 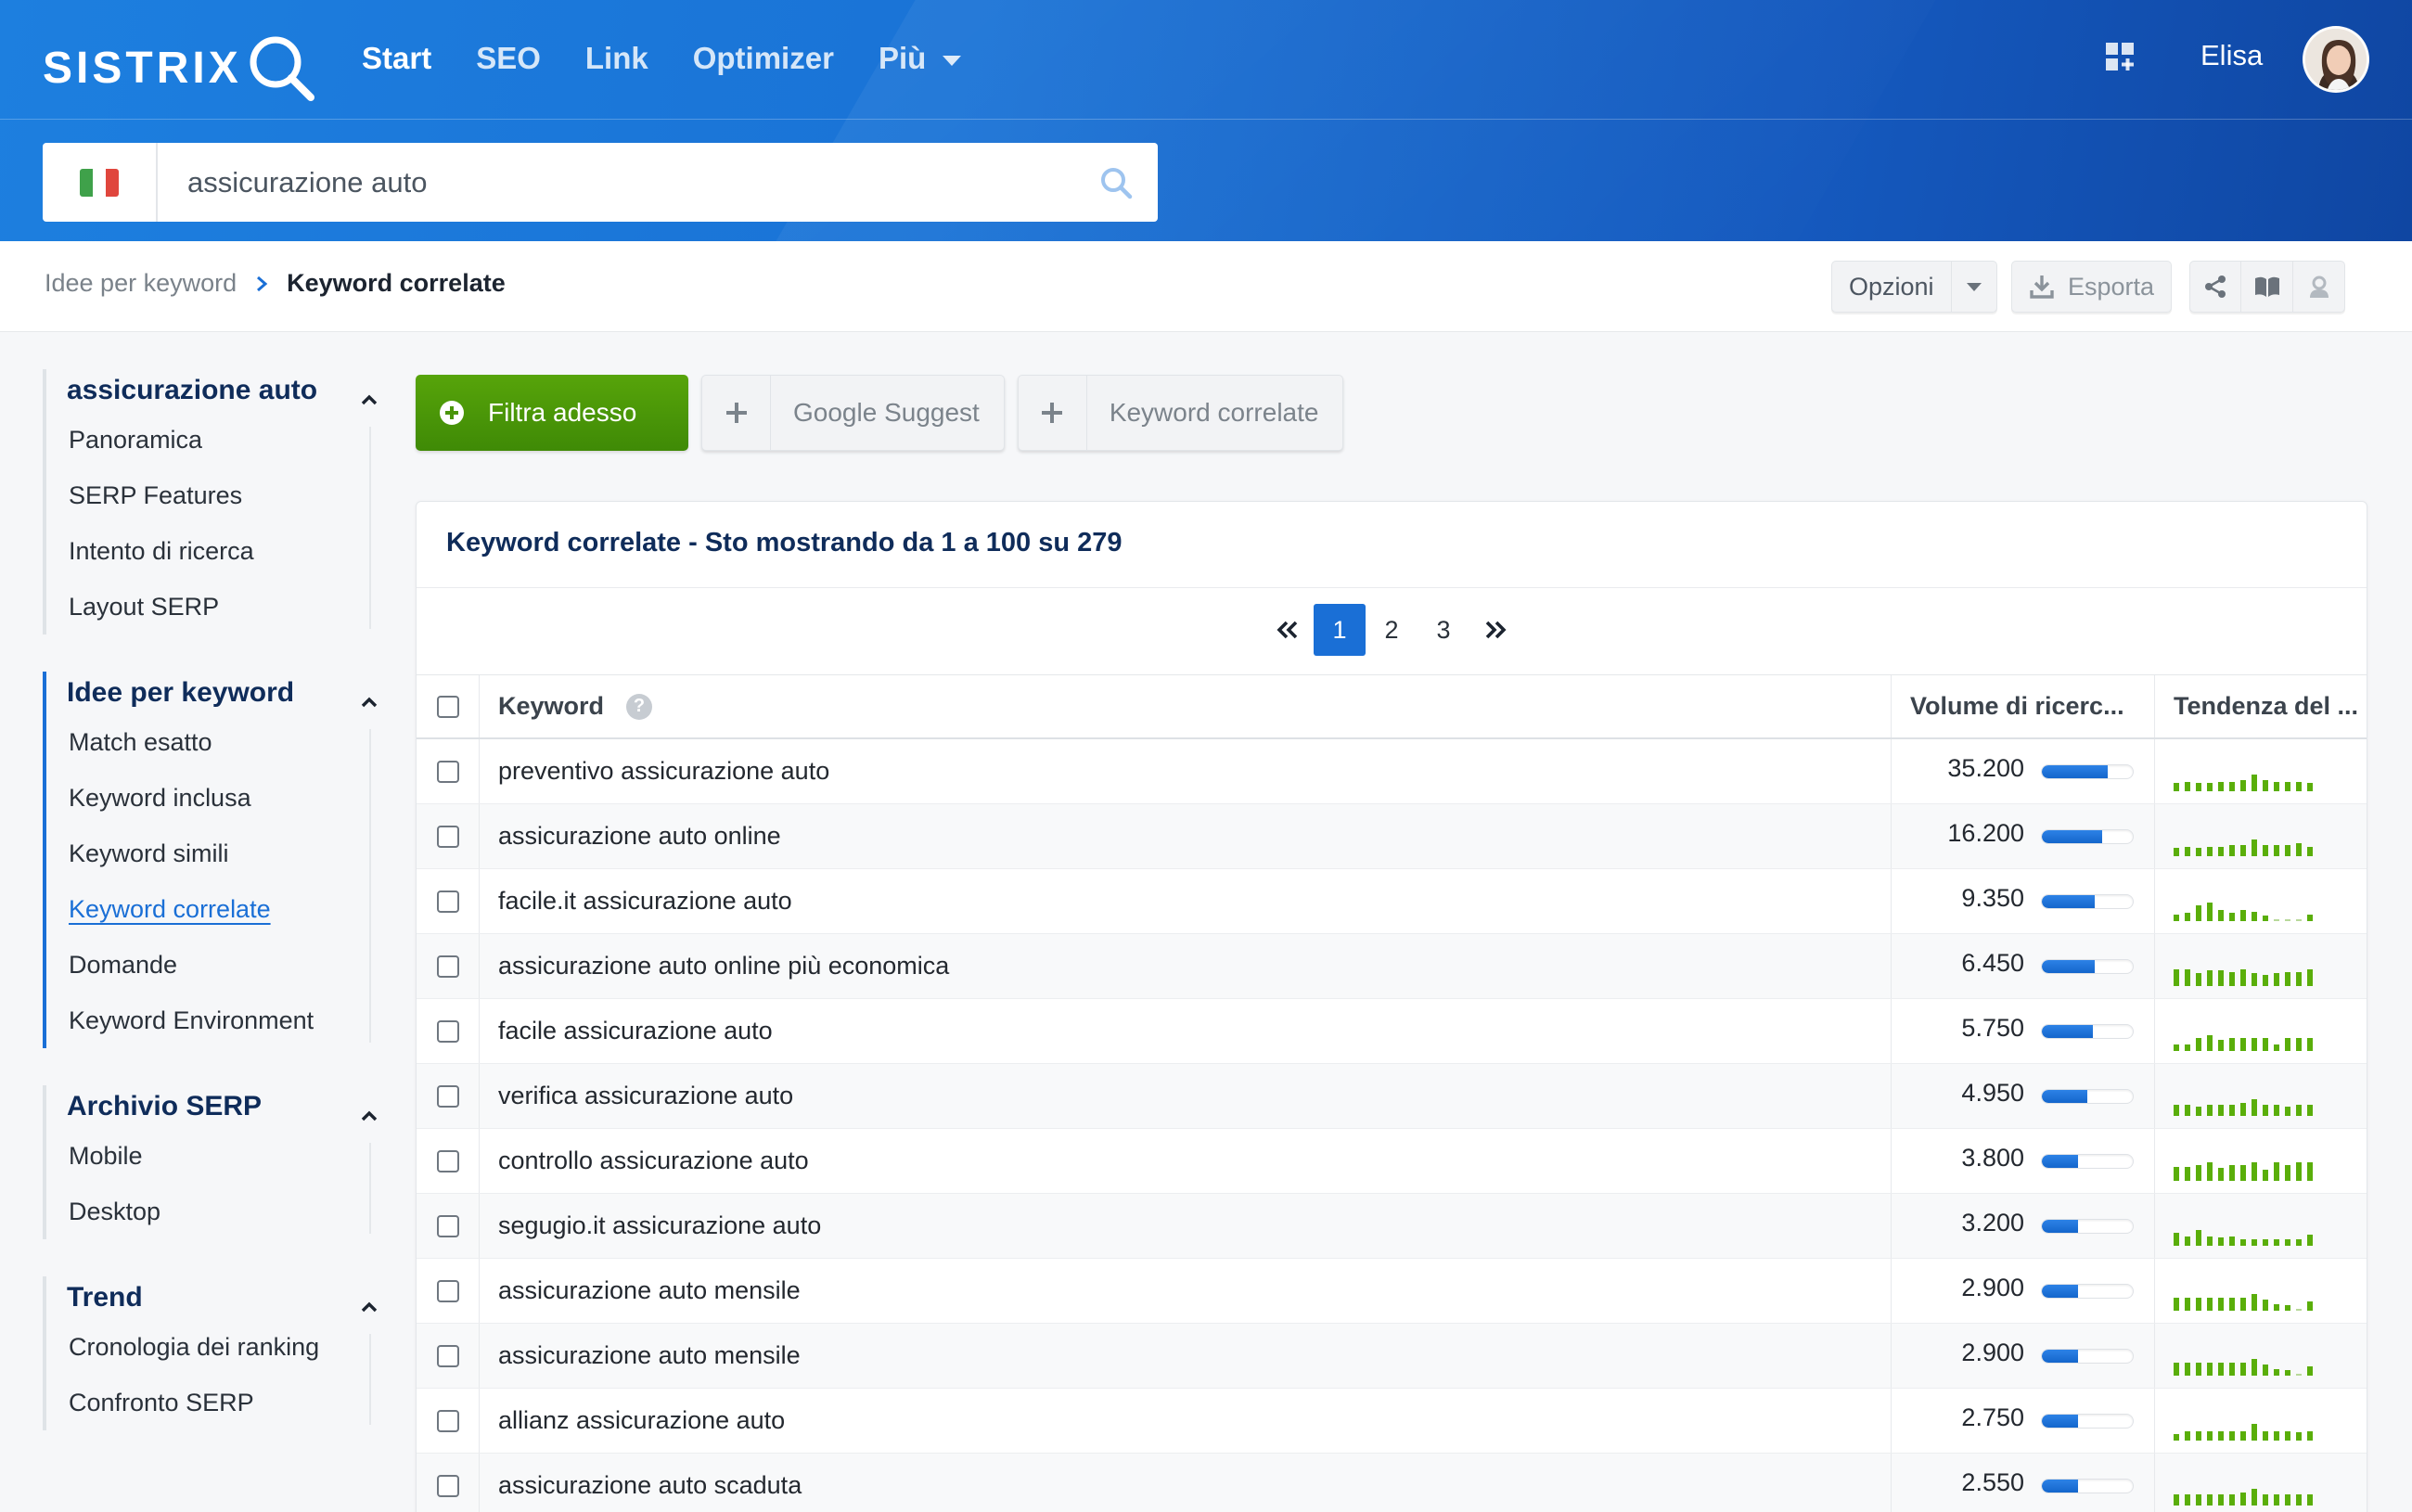 I want to click on sidebar-group-title: Archivio SERP, so click(x=219, y=1106).